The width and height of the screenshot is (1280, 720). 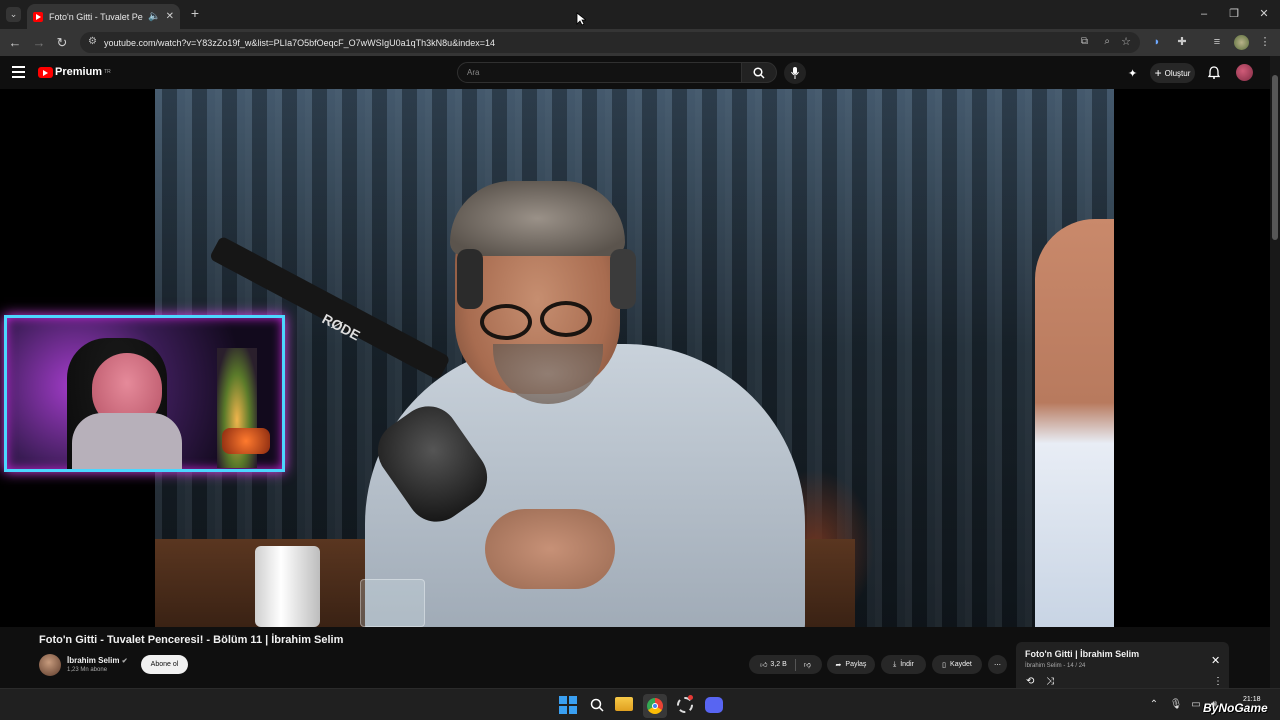 I want to click on thumbs-down-icon: 👎︎, so click(x=807, y=665).